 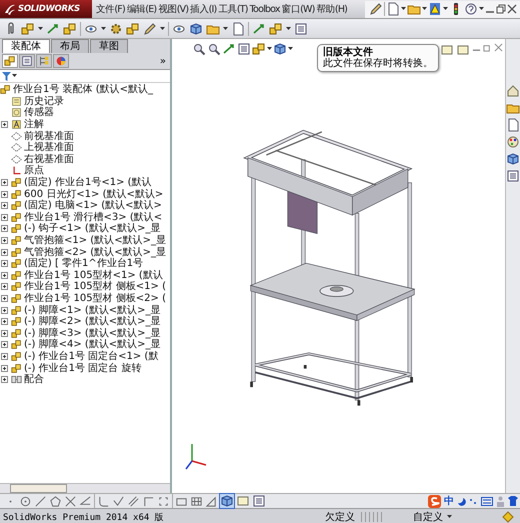 I want to click on tree-item: 作业台1号 滑行槽<3> (默认<, so click(x=93, y=217).